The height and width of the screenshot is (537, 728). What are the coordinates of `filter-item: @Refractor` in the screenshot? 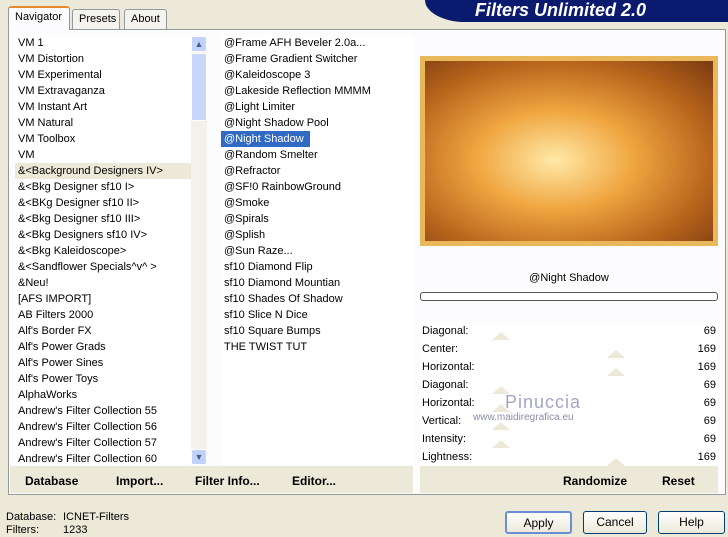 It's located at (317, 171).